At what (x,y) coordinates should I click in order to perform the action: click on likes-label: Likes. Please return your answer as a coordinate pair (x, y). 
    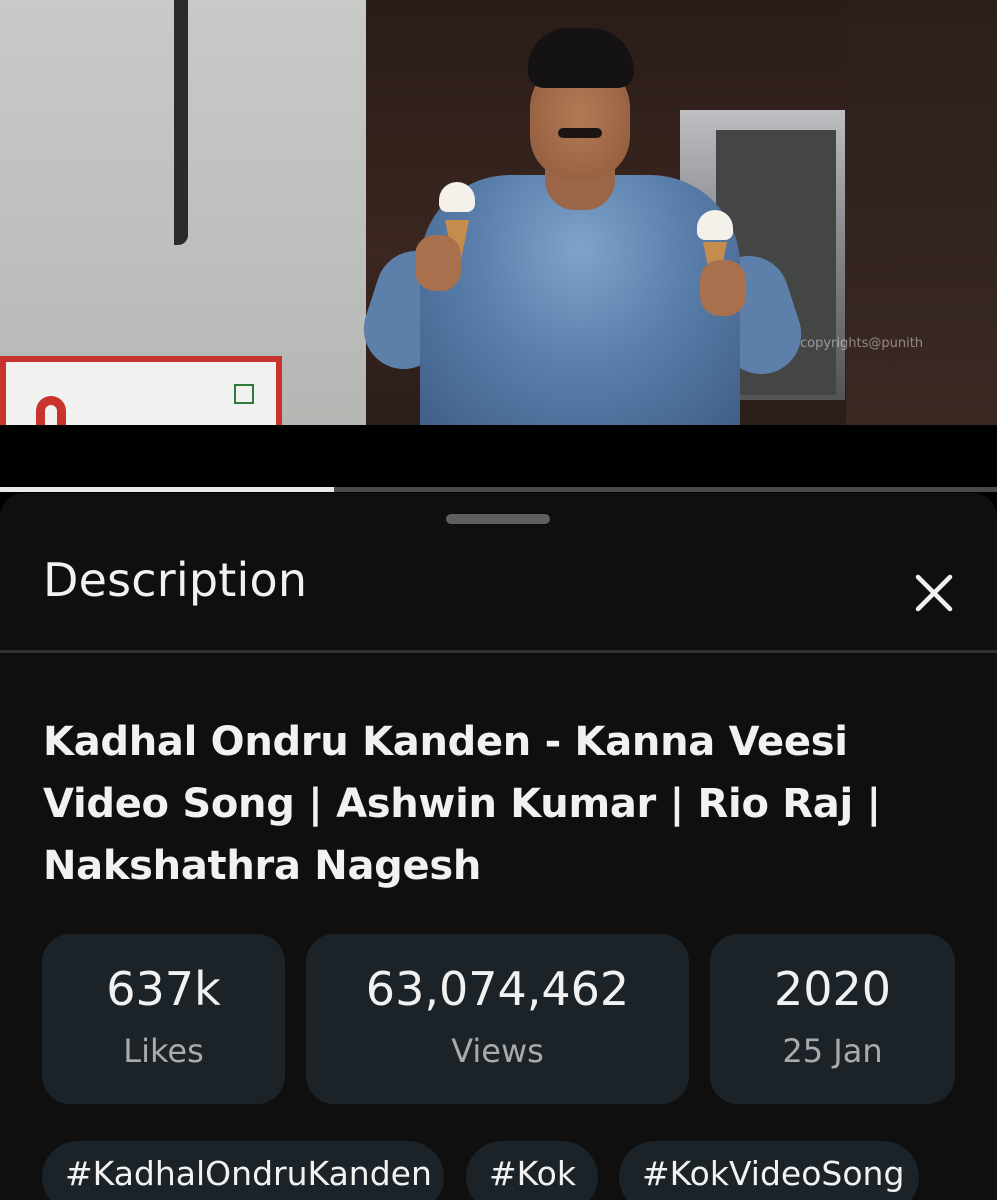
    Looking at the image, I should click on (163, 1051).